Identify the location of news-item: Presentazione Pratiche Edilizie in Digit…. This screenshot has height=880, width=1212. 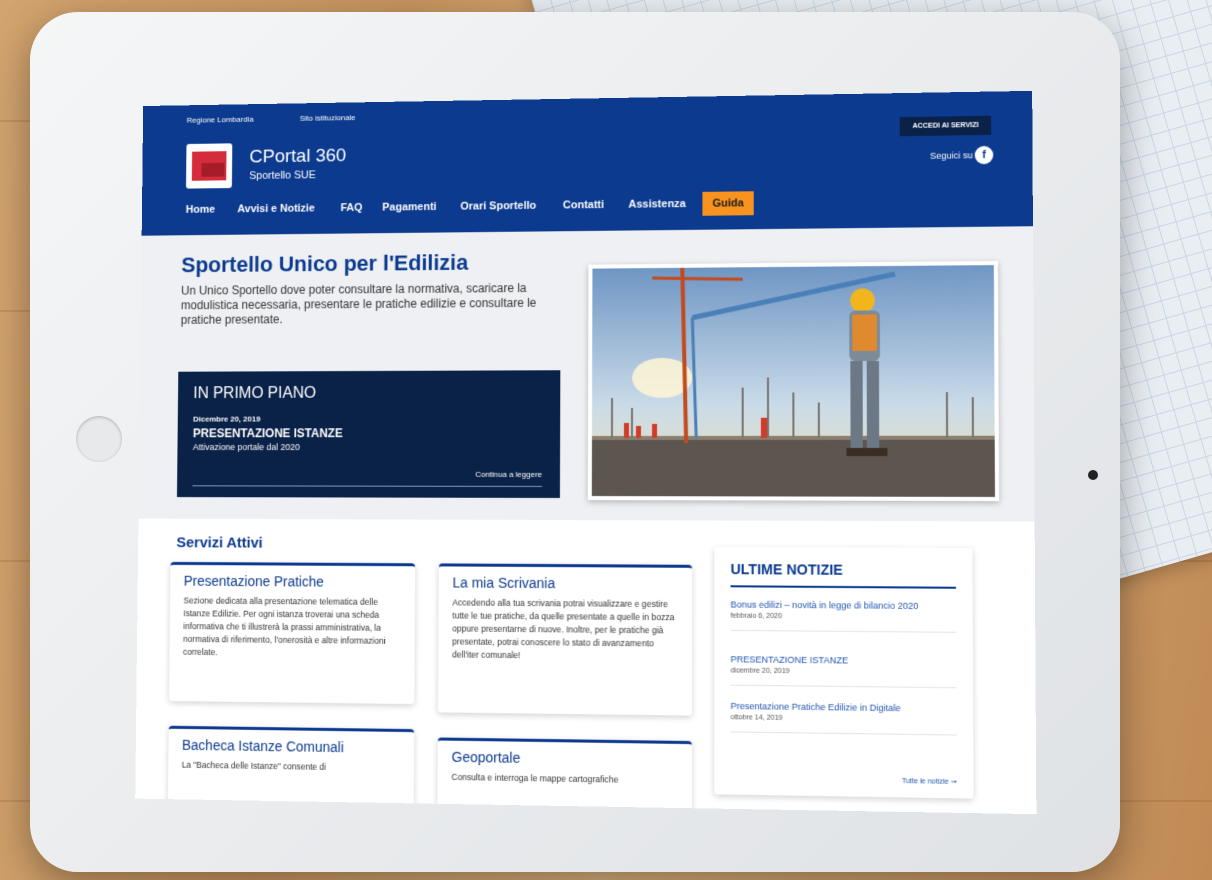
(843, 718).